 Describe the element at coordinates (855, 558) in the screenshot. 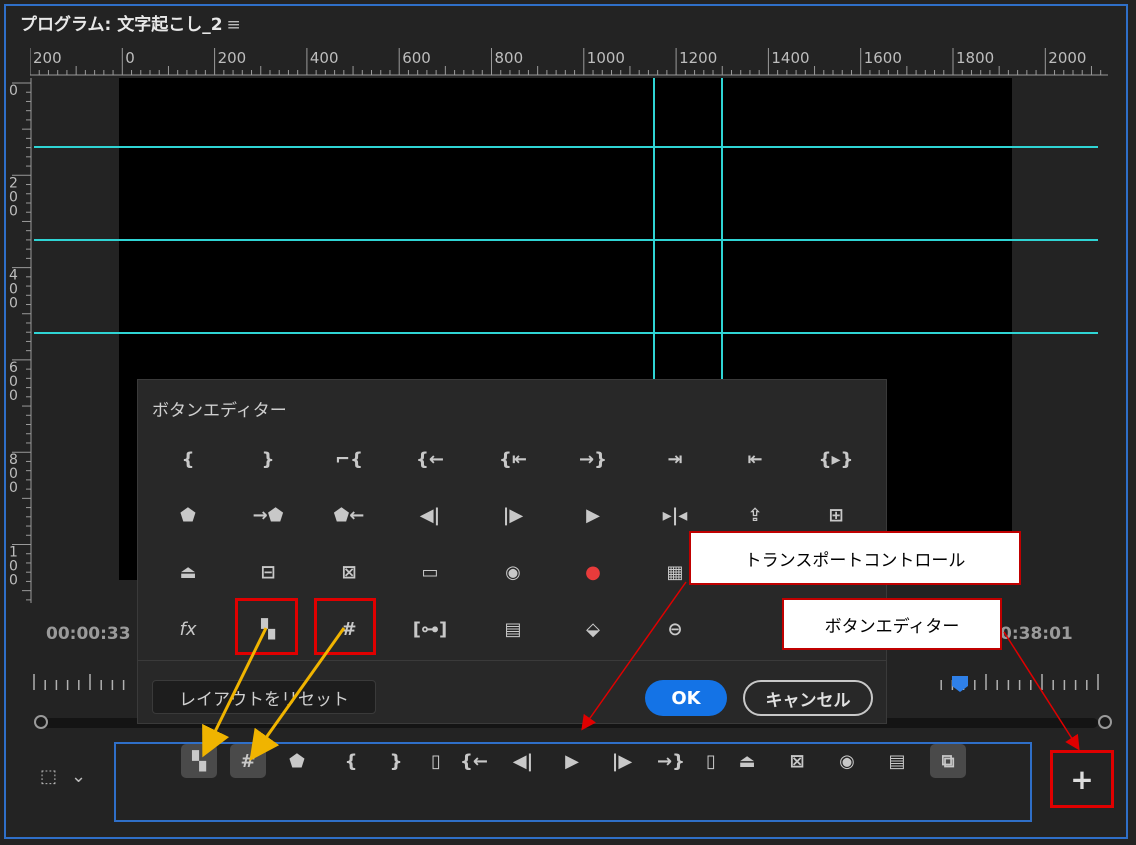

I see `callout-transport-controls: トランスポートコントロール` at that location.